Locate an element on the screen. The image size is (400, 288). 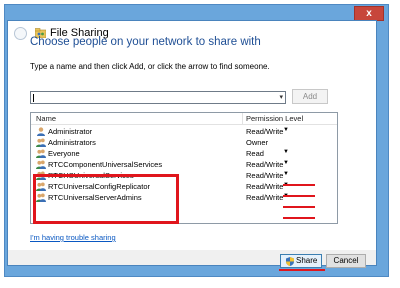
list-item-name: RTCComponentUniversalServices is located at coordinates (105, 164).